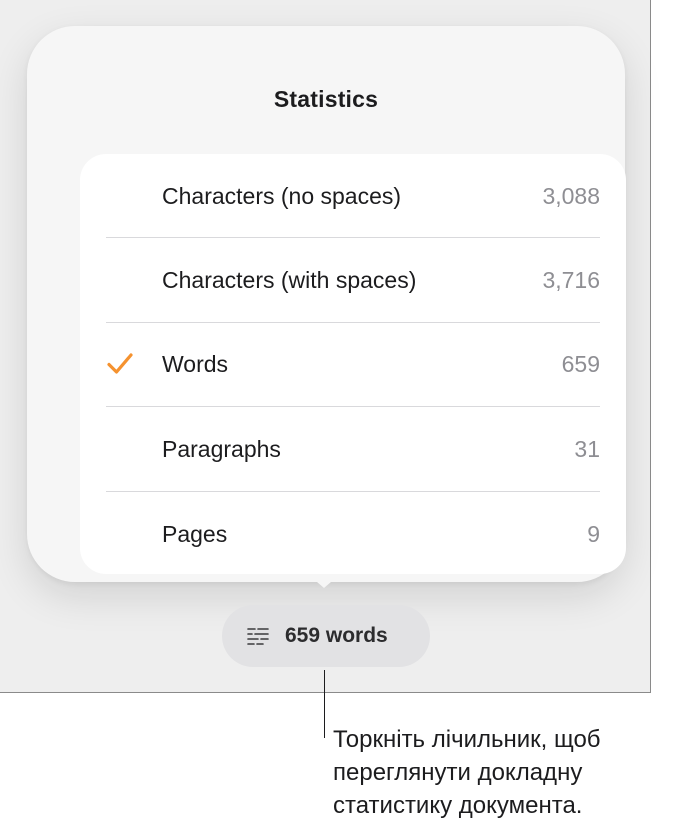  I want to click on callout-line-1: Торкніть лічильник, щоб, so click(467, 739).